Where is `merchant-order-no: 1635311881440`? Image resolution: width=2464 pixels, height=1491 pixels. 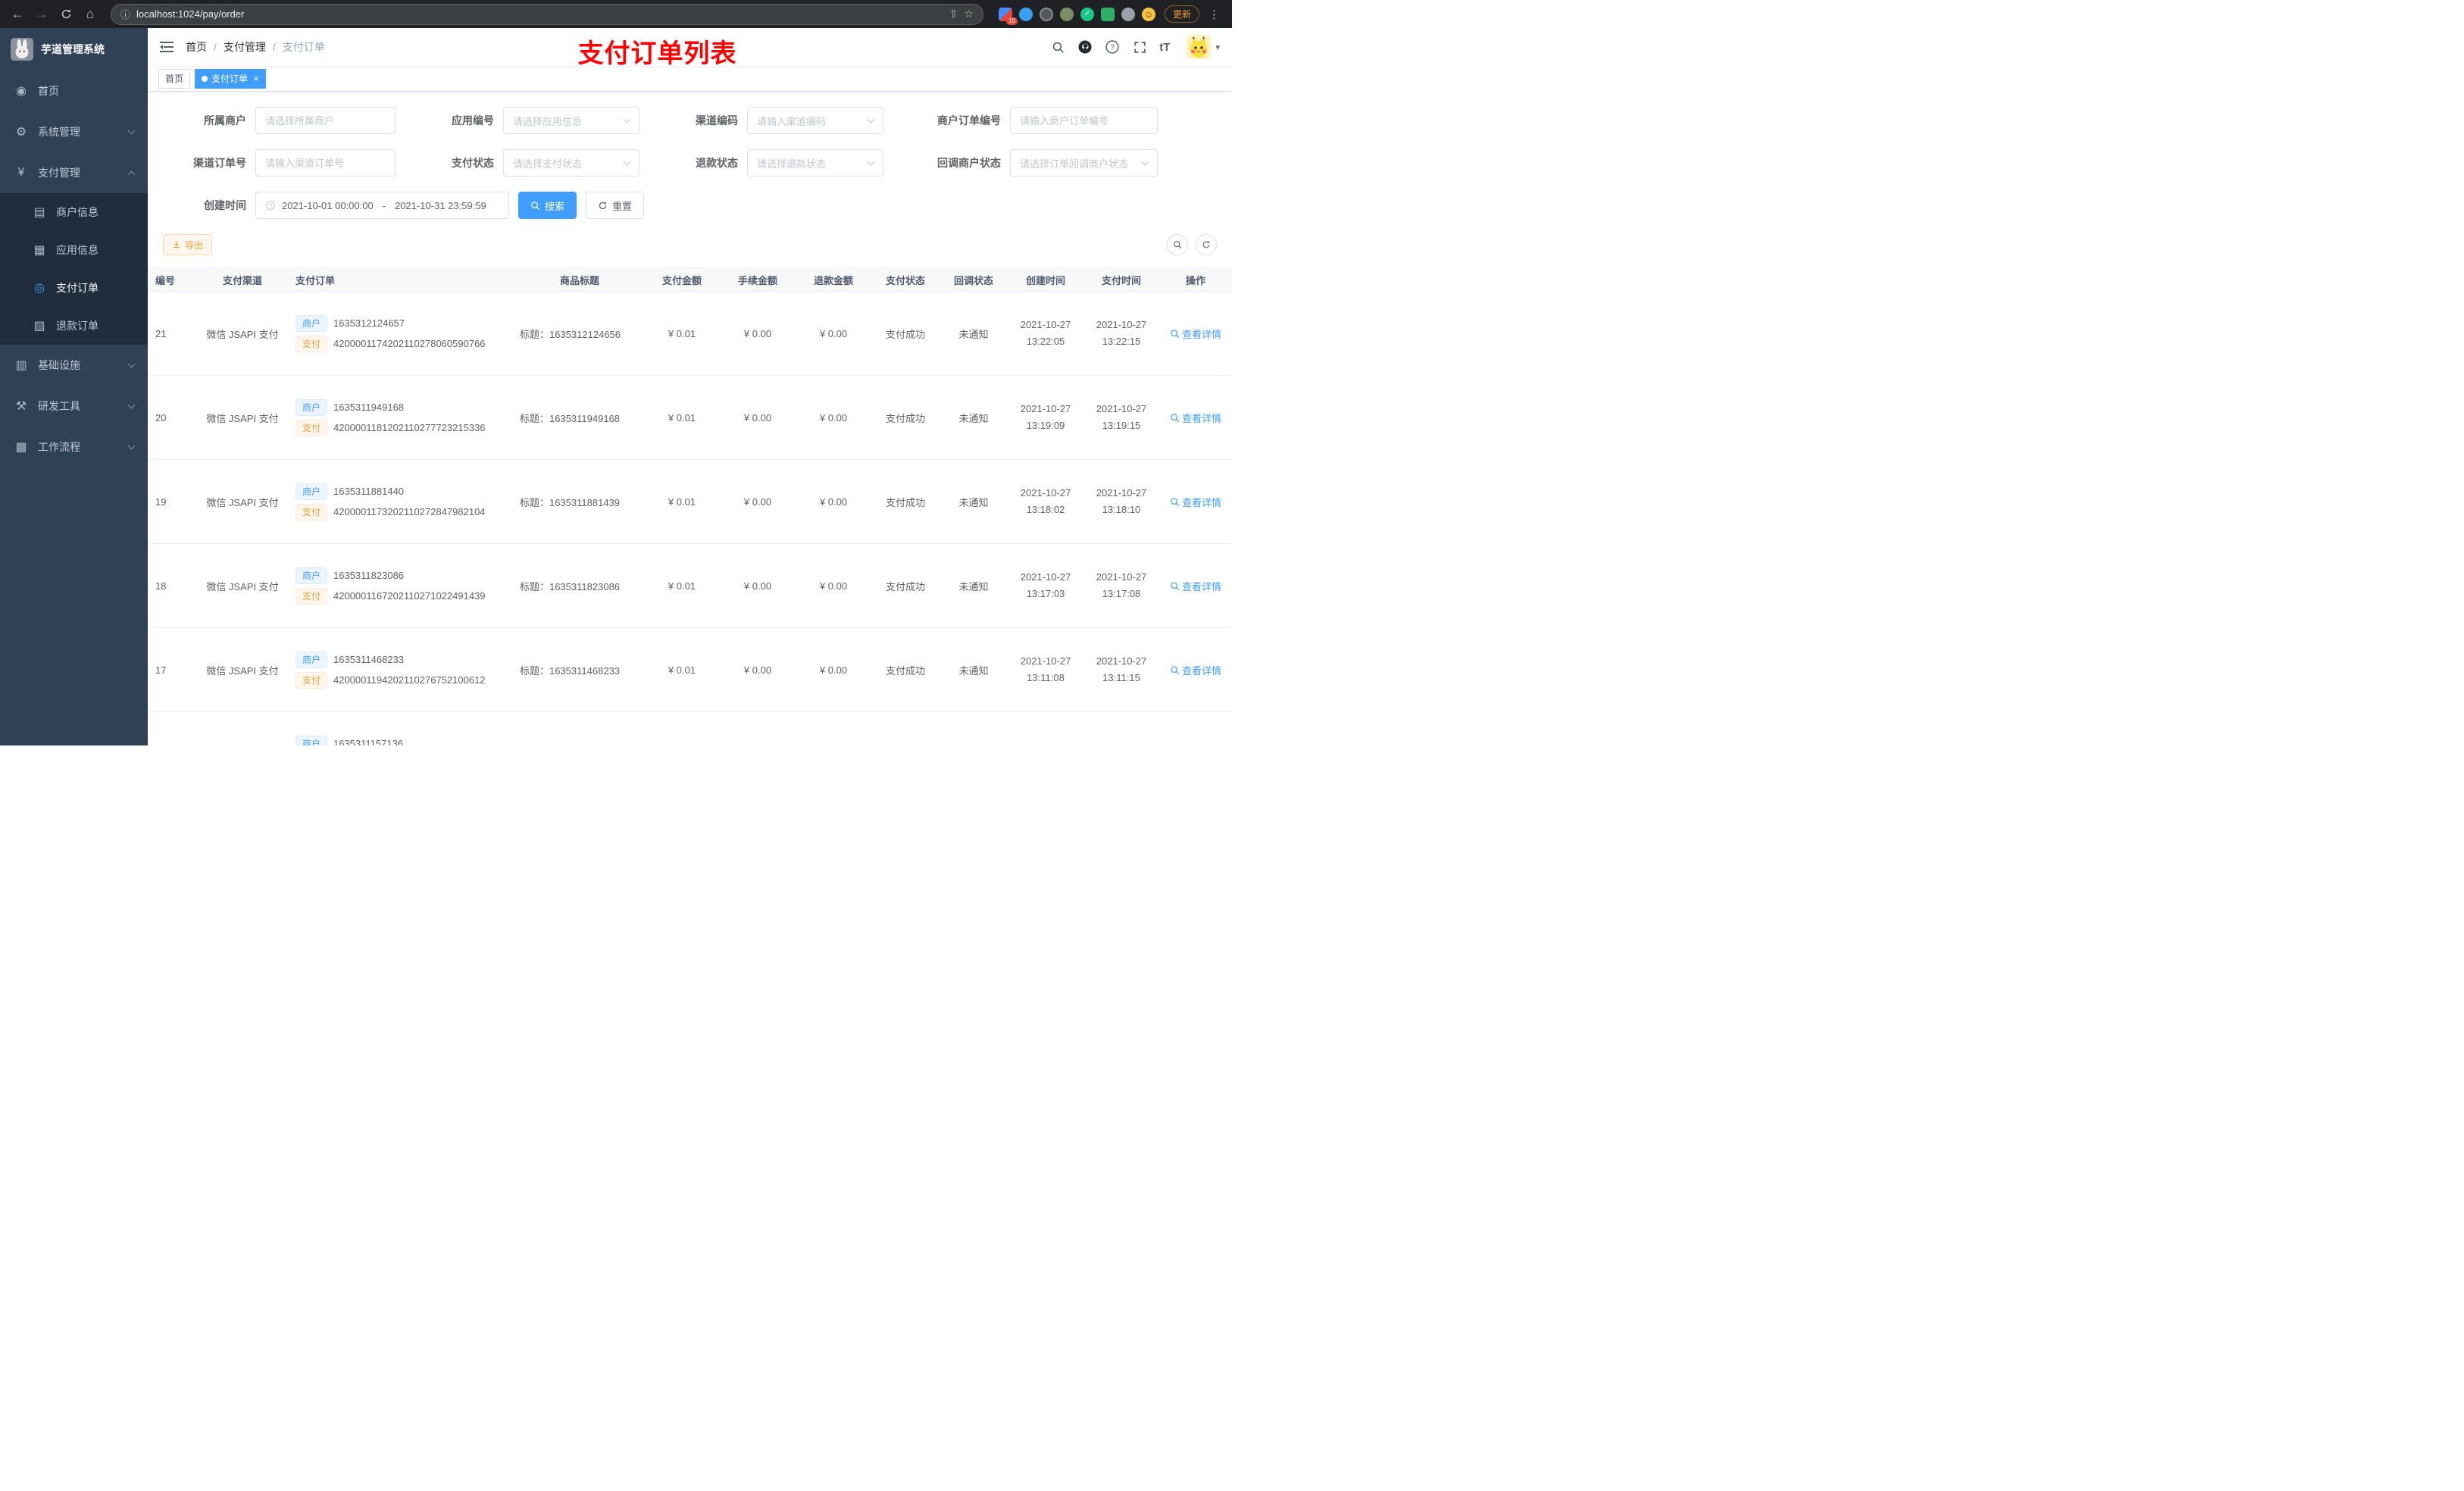
merchant-order-no: 1635311881440 is located at coordinates (369, 491).